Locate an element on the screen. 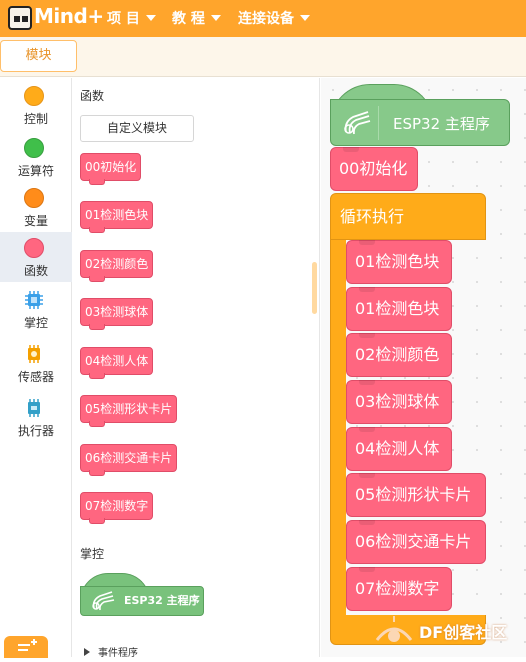 The width and height of the screenshot is (526, 662). palette-function-block: 06检测交通卡片 is located at coordinates (129, 460).